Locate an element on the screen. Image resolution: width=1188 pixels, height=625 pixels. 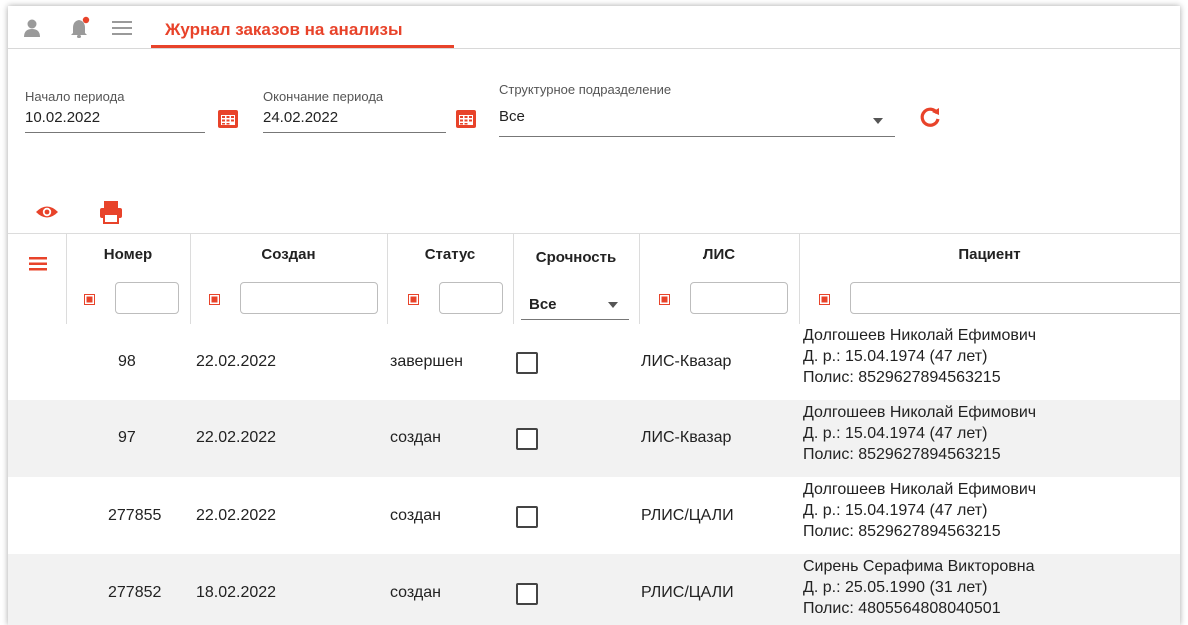
created-filter-input is located at coordinates (309, 298).